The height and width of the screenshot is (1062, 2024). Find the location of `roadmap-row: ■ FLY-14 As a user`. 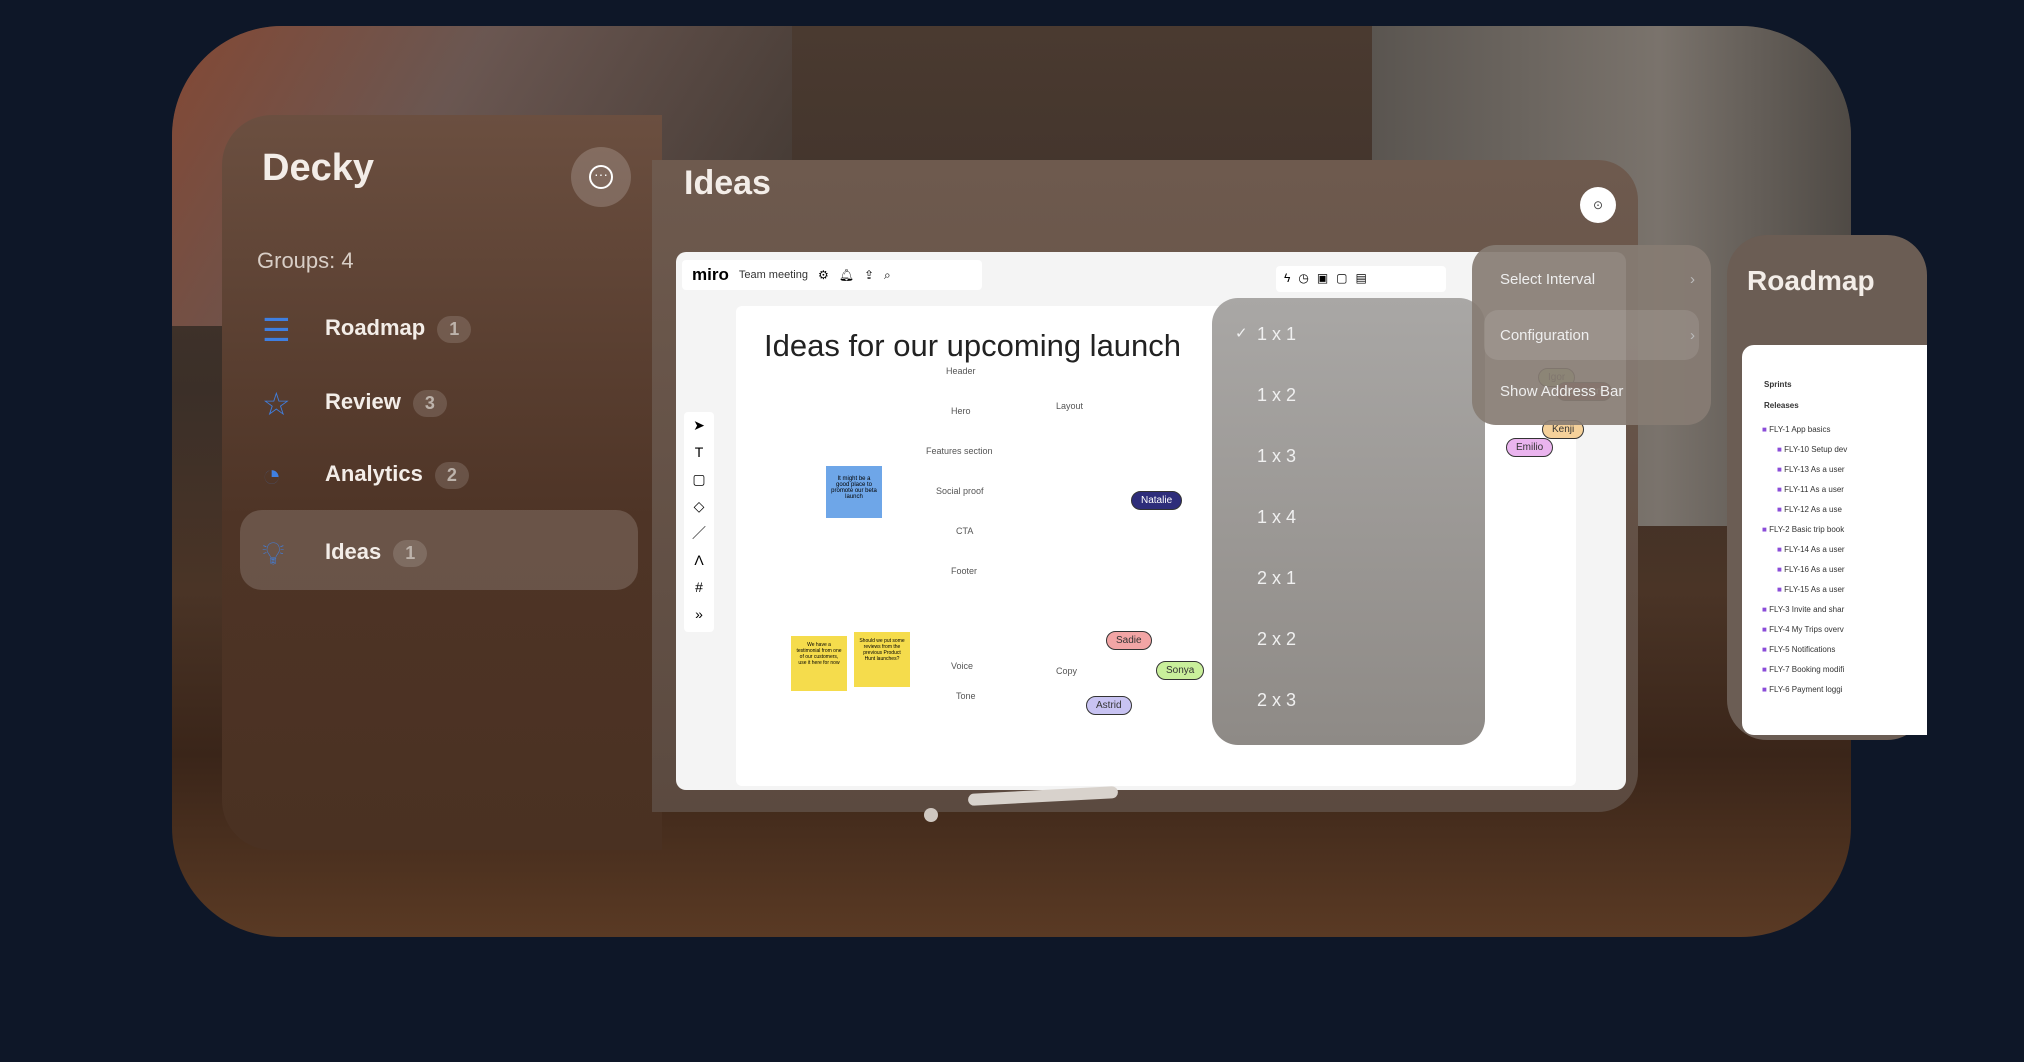

roadmap-row: ■ FLY-14 As a user is located at coordinates (1811, 549).